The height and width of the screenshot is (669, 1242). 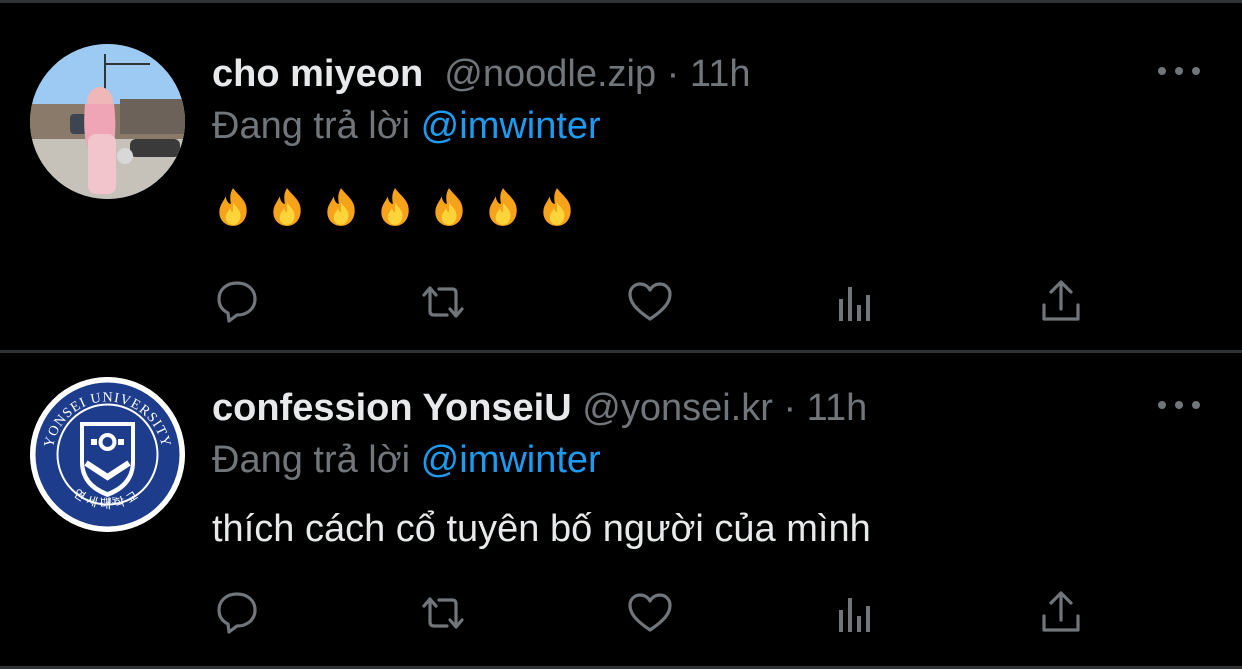 I want to click on tweet-header: cho miyeon @noodle.zip · 11h, so click(x=481, y=74).